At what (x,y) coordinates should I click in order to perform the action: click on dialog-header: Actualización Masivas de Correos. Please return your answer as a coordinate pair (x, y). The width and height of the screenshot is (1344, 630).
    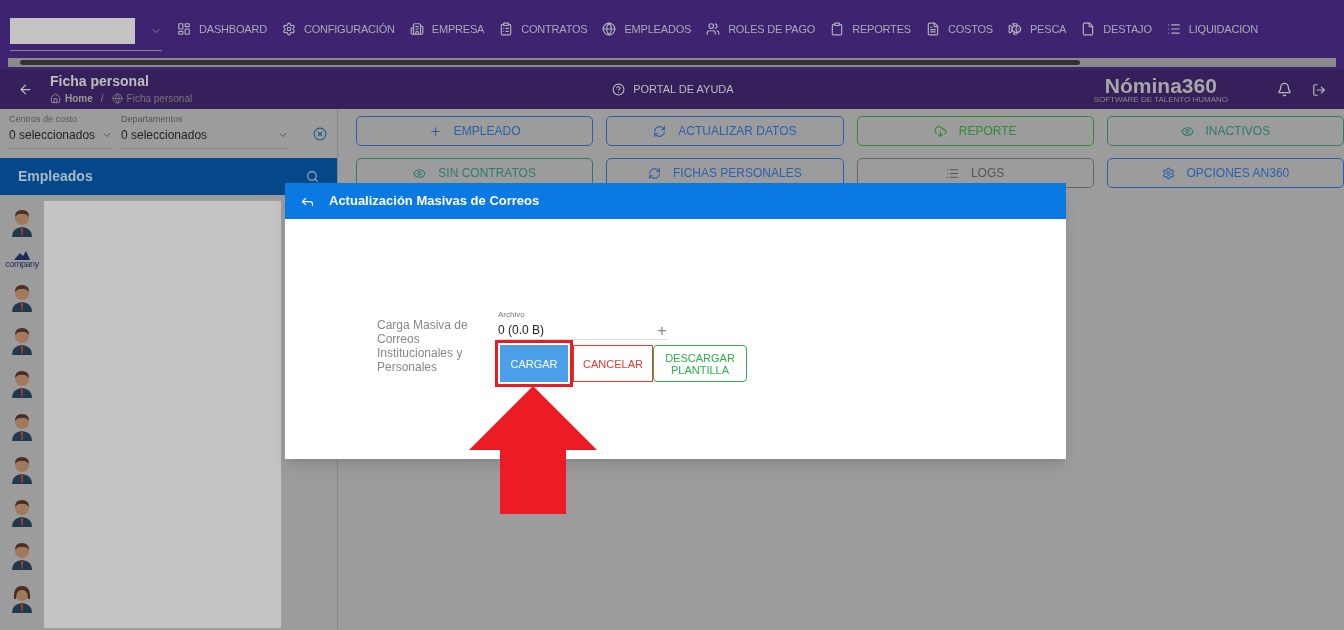
    Looking at the image, I should click on (675, 201).